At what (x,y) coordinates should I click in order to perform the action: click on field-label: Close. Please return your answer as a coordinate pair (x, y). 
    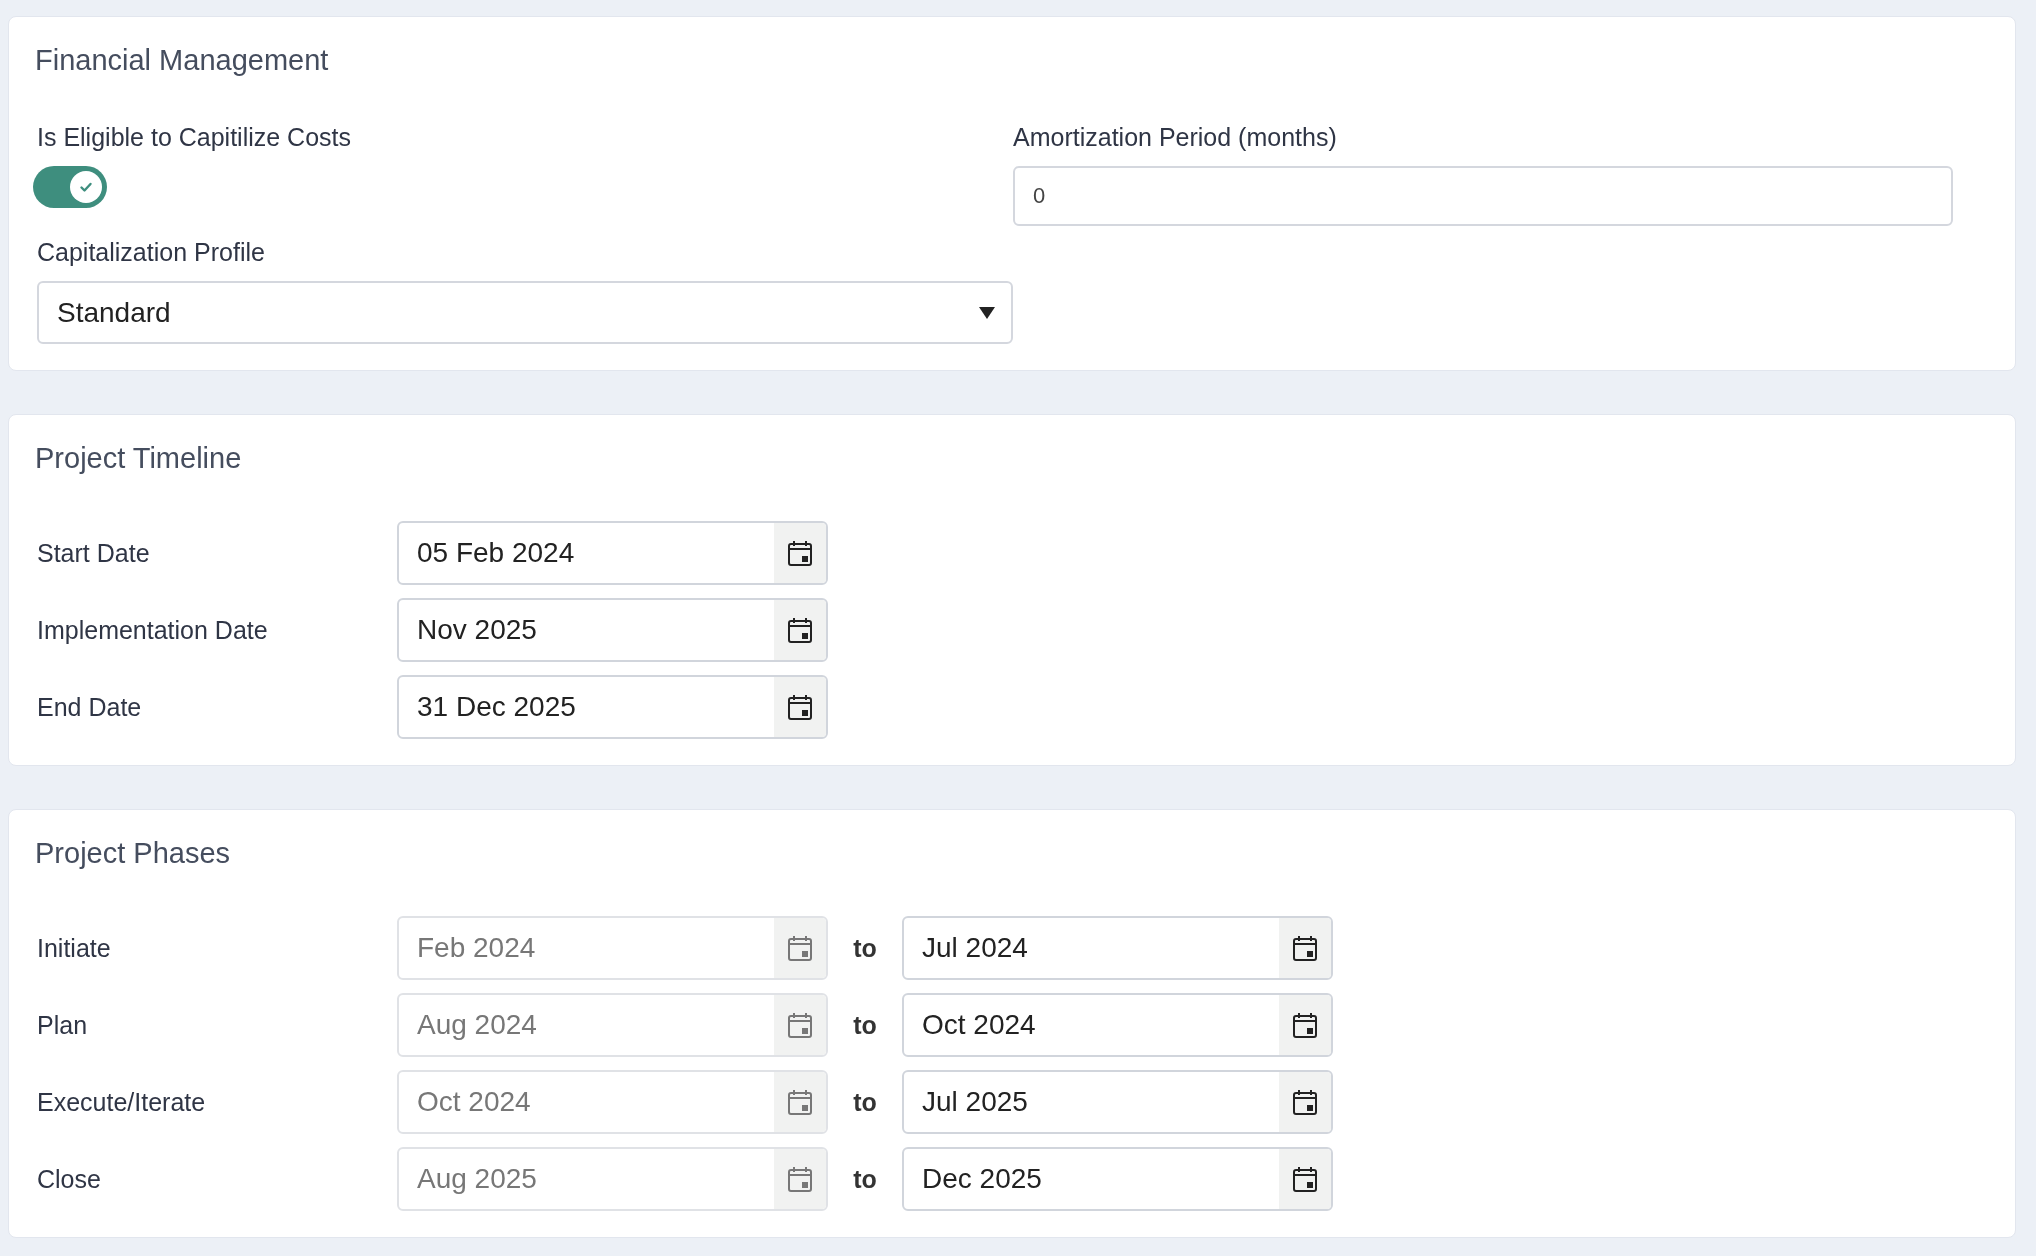
    Looking at the image, I should click on (69, 1179).